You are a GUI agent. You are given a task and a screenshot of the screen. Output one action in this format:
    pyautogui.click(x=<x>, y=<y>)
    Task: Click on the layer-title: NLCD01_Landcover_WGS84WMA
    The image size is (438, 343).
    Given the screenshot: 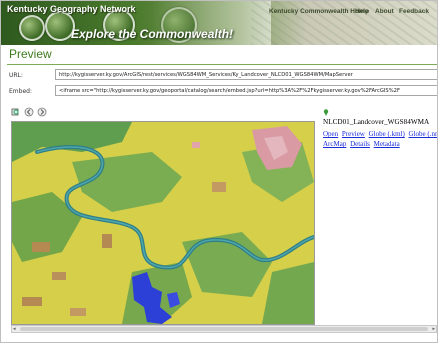 What is the action you would take?
    pyautogui.click(x=376, y=122)
    